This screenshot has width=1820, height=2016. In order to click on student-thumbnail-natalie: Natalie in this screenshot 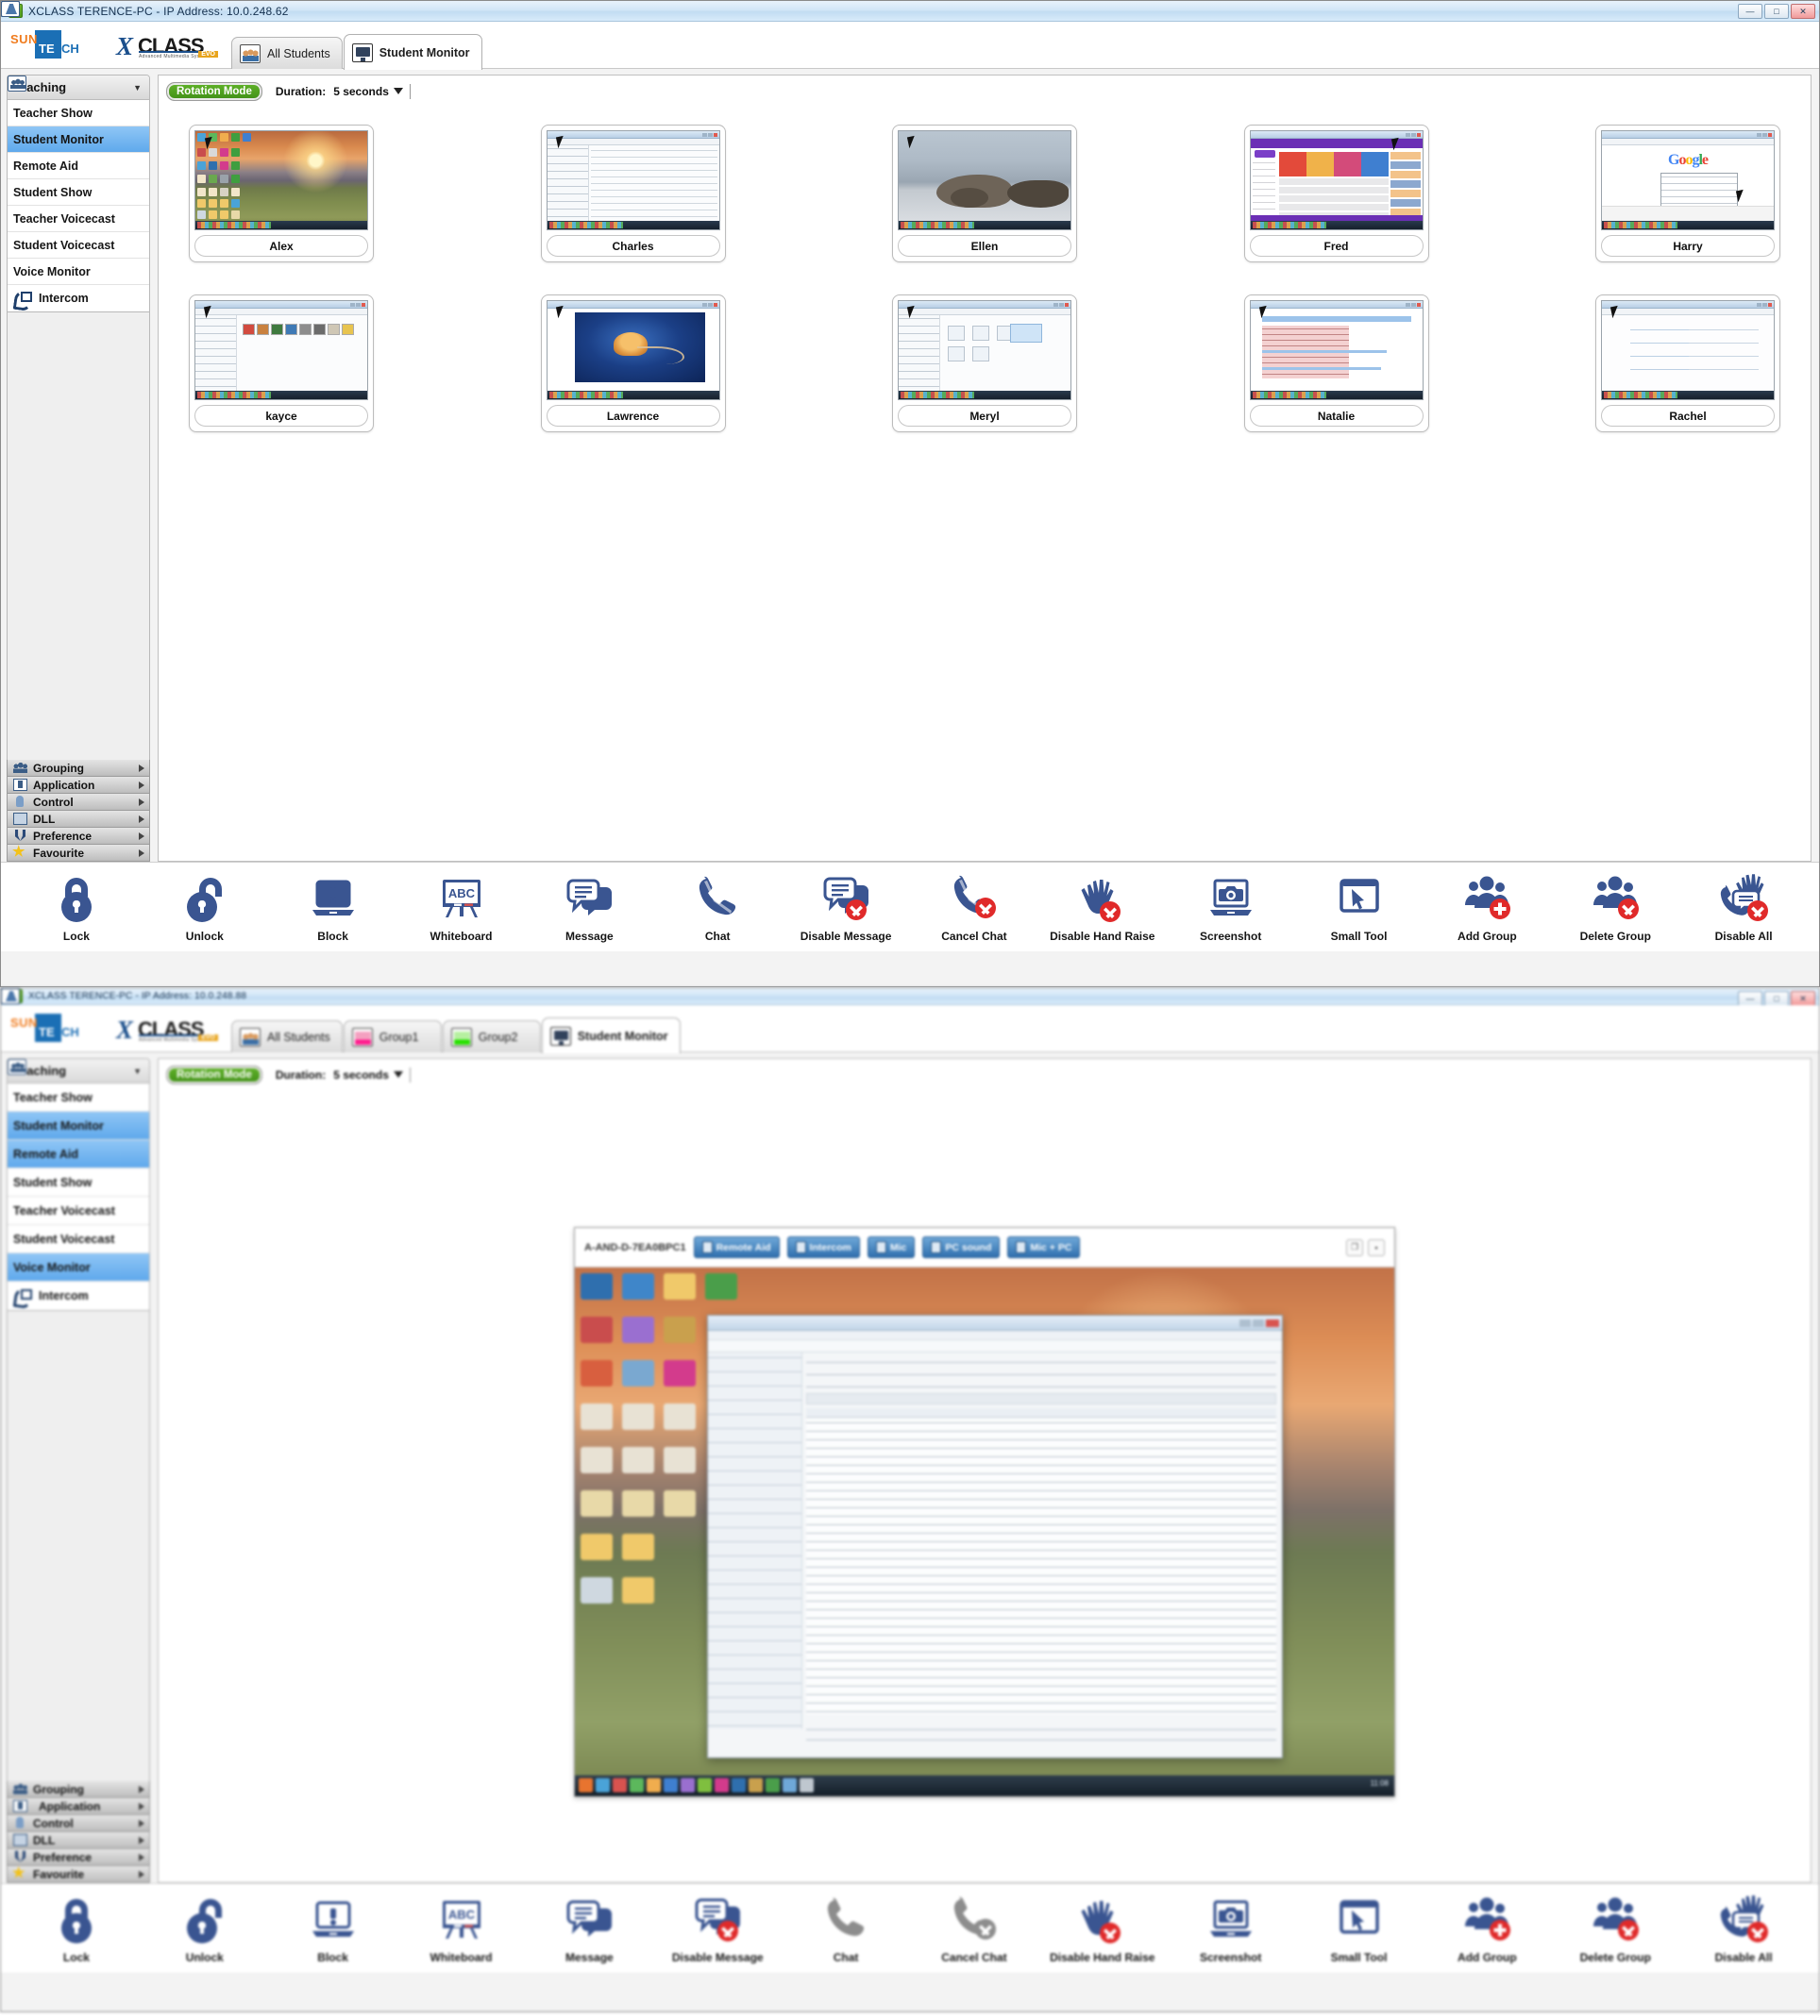, I will do `click(1336, 363)`.